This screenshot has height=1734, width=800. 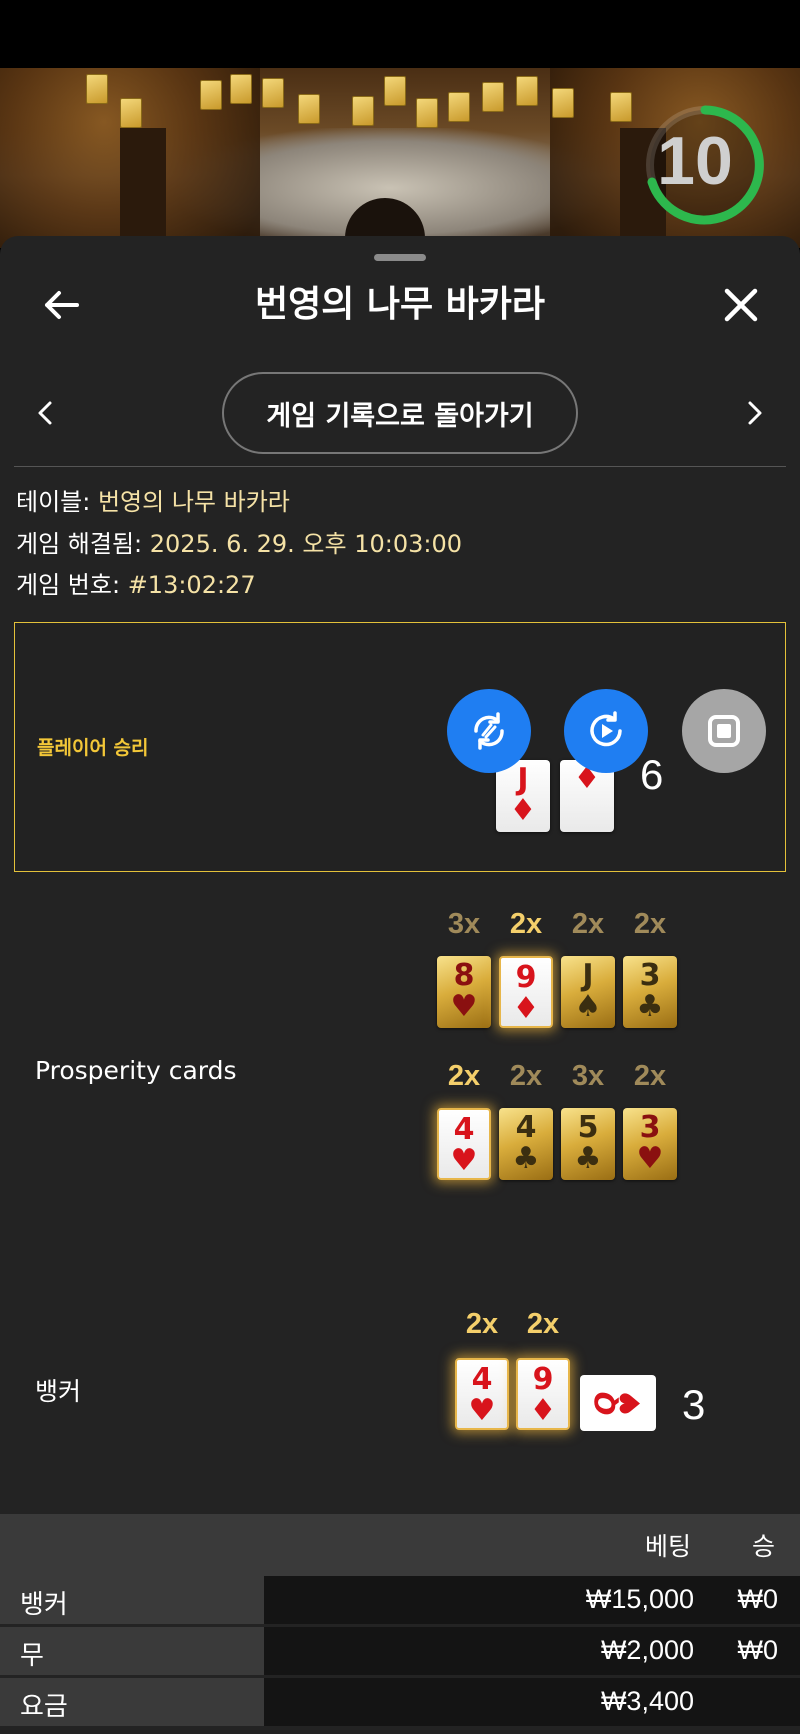 What do you see at coordinates (400, 1600) in the screenshot?
I see `table-row: 뱅커 ₩15,000 ₩0` at bounding box center [400, 1600].